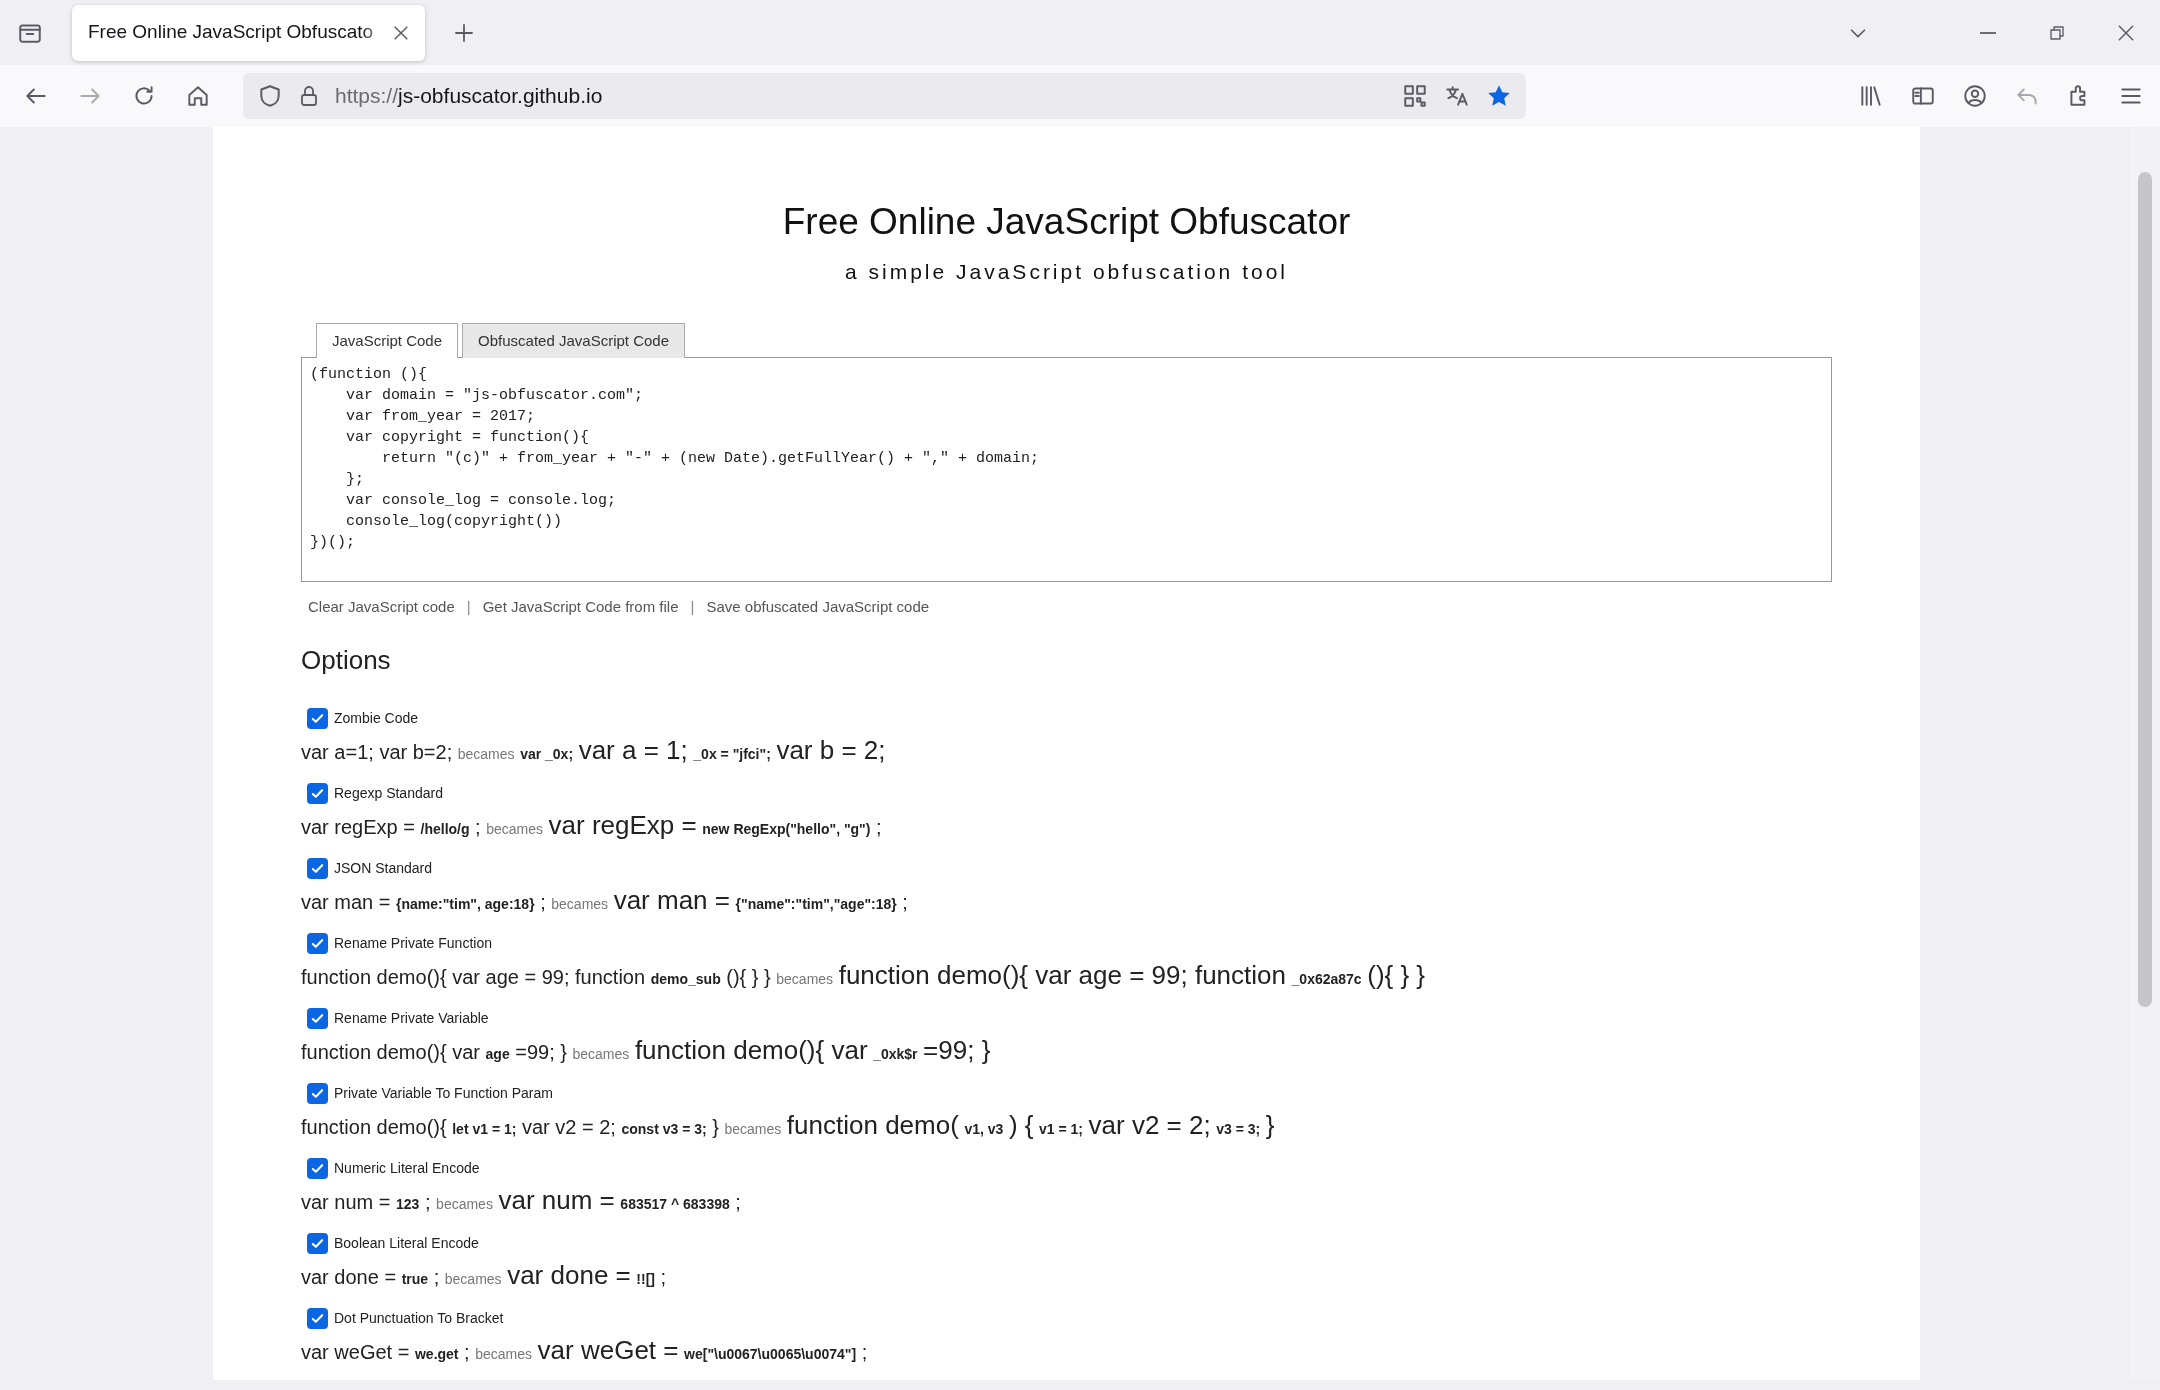 The height and width of the screenshot is (1390, 2160). I want to click on address-bar: https://js-obfuscator.github.io, so click(884, 96).